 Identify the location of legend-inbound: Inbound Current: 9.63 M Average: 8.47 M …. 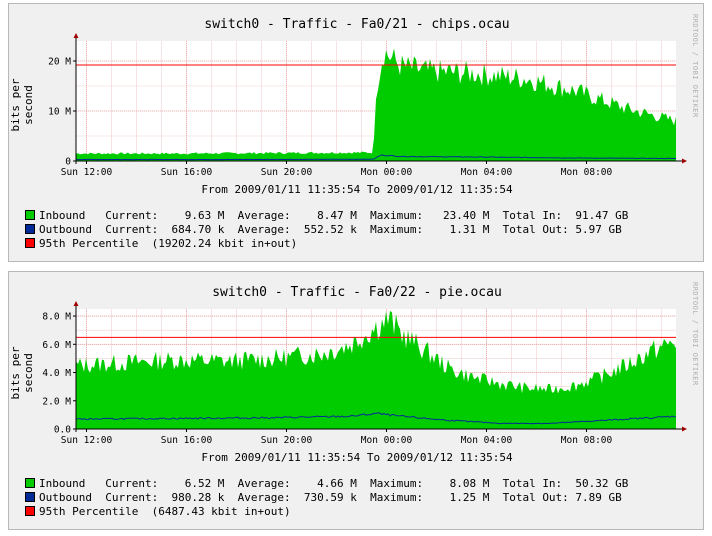
(326, 216).